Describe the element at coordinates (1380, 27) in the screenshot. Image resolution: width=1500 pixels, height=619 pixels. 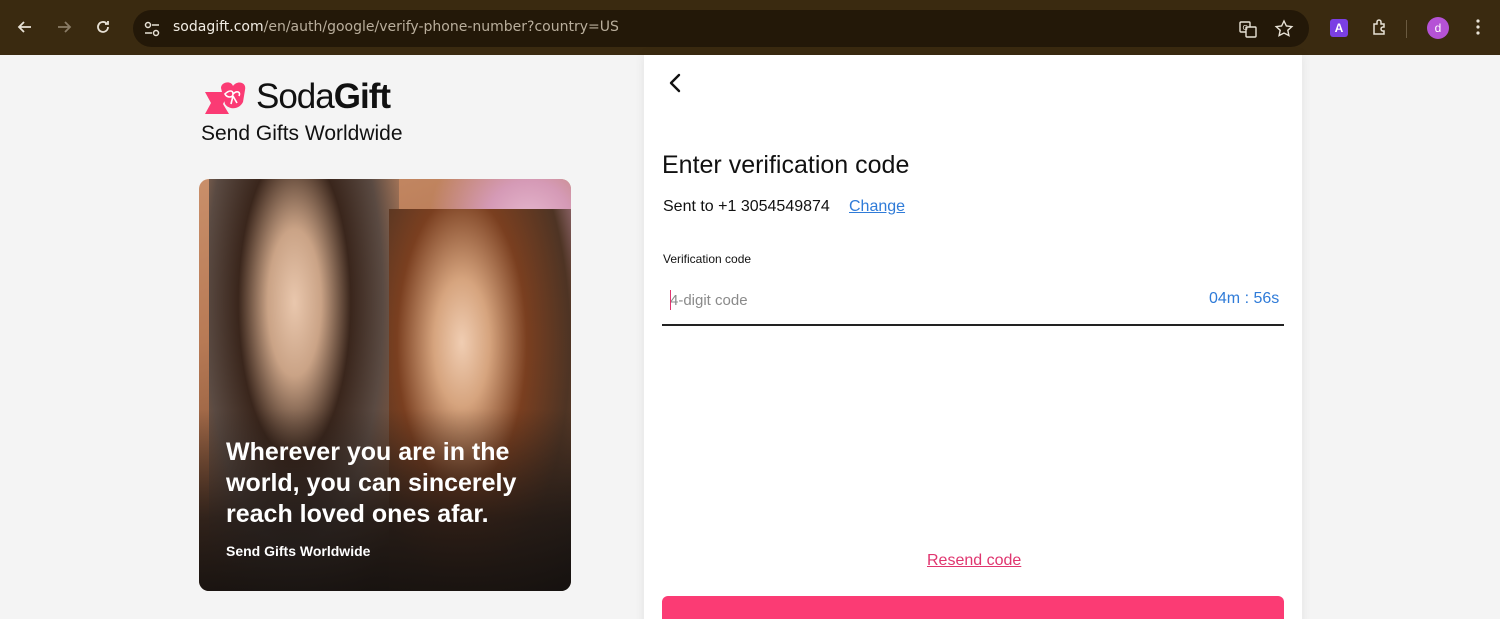
I see `extensions-puzzle-icon` at that location.